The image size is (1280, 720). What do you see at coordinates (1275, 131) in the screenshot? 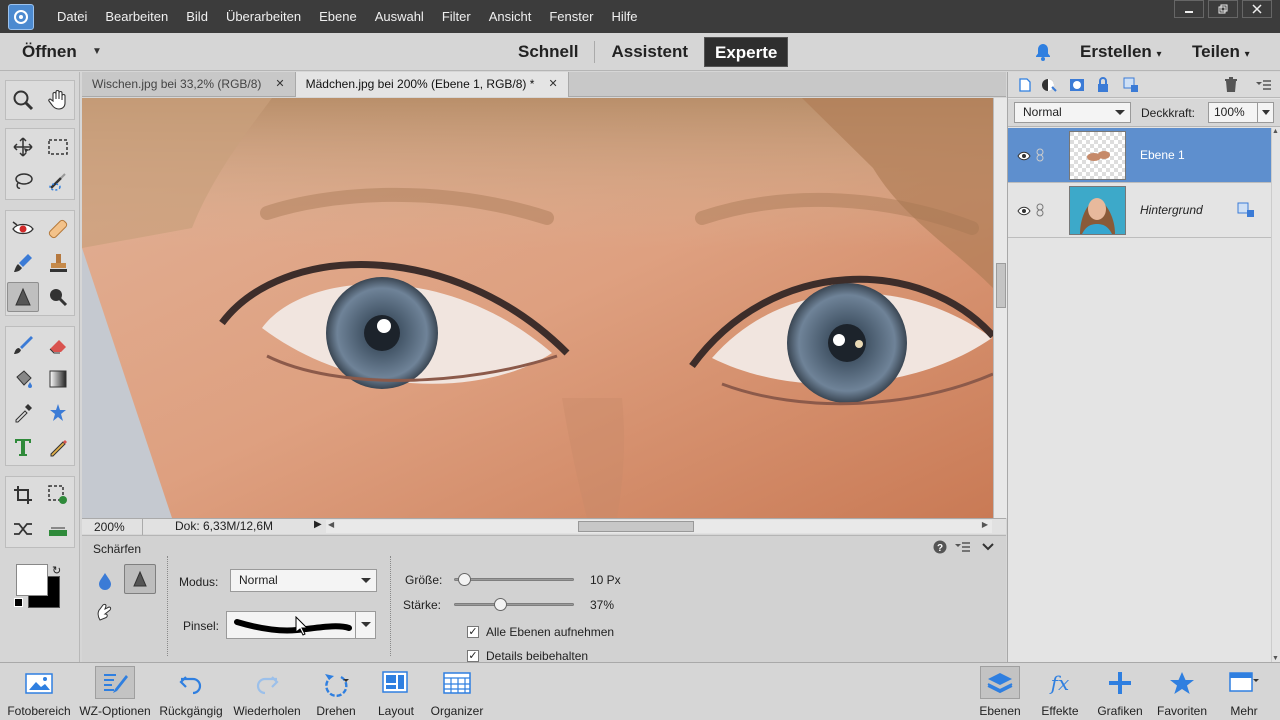
I see `scroll-up-icon: ▲` at bounding box center [1275, 131].